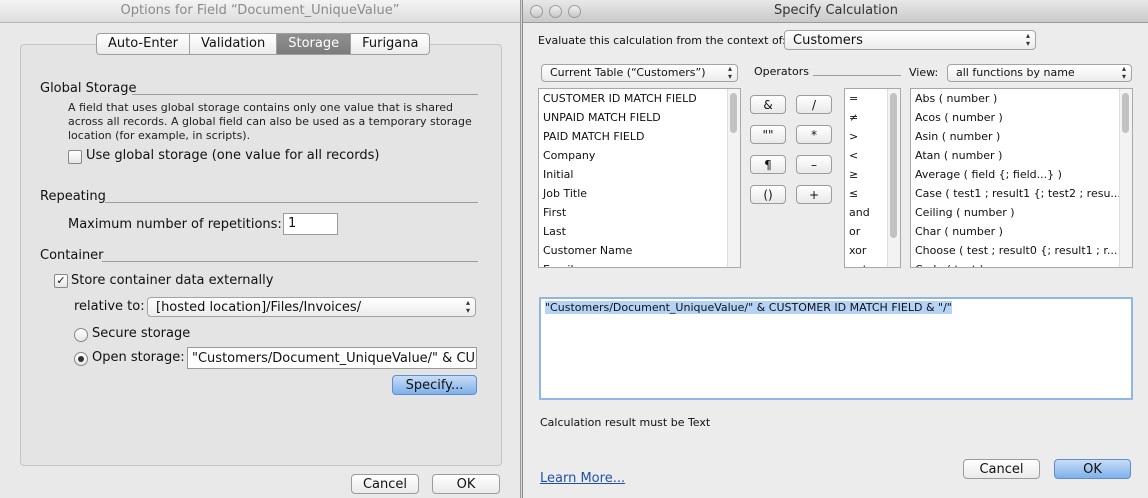 This screenshot has width=1148, height=498. What do you see at coordinates (733, 178) in the screenshot?
I see `fields-scrollbar` at bounding box center [733, 178].